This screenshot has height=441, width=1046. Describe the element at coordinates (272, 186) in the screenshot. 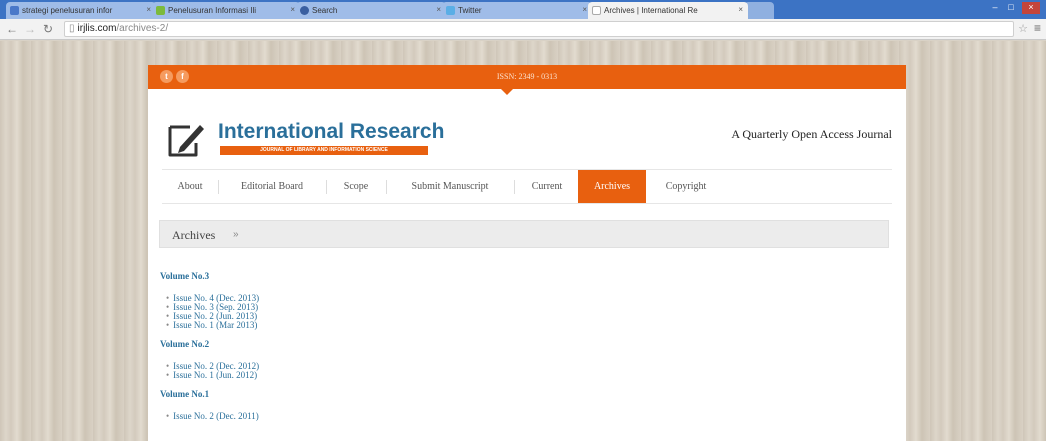

I see `nav-editorial-board: Editorial Board` at that location.